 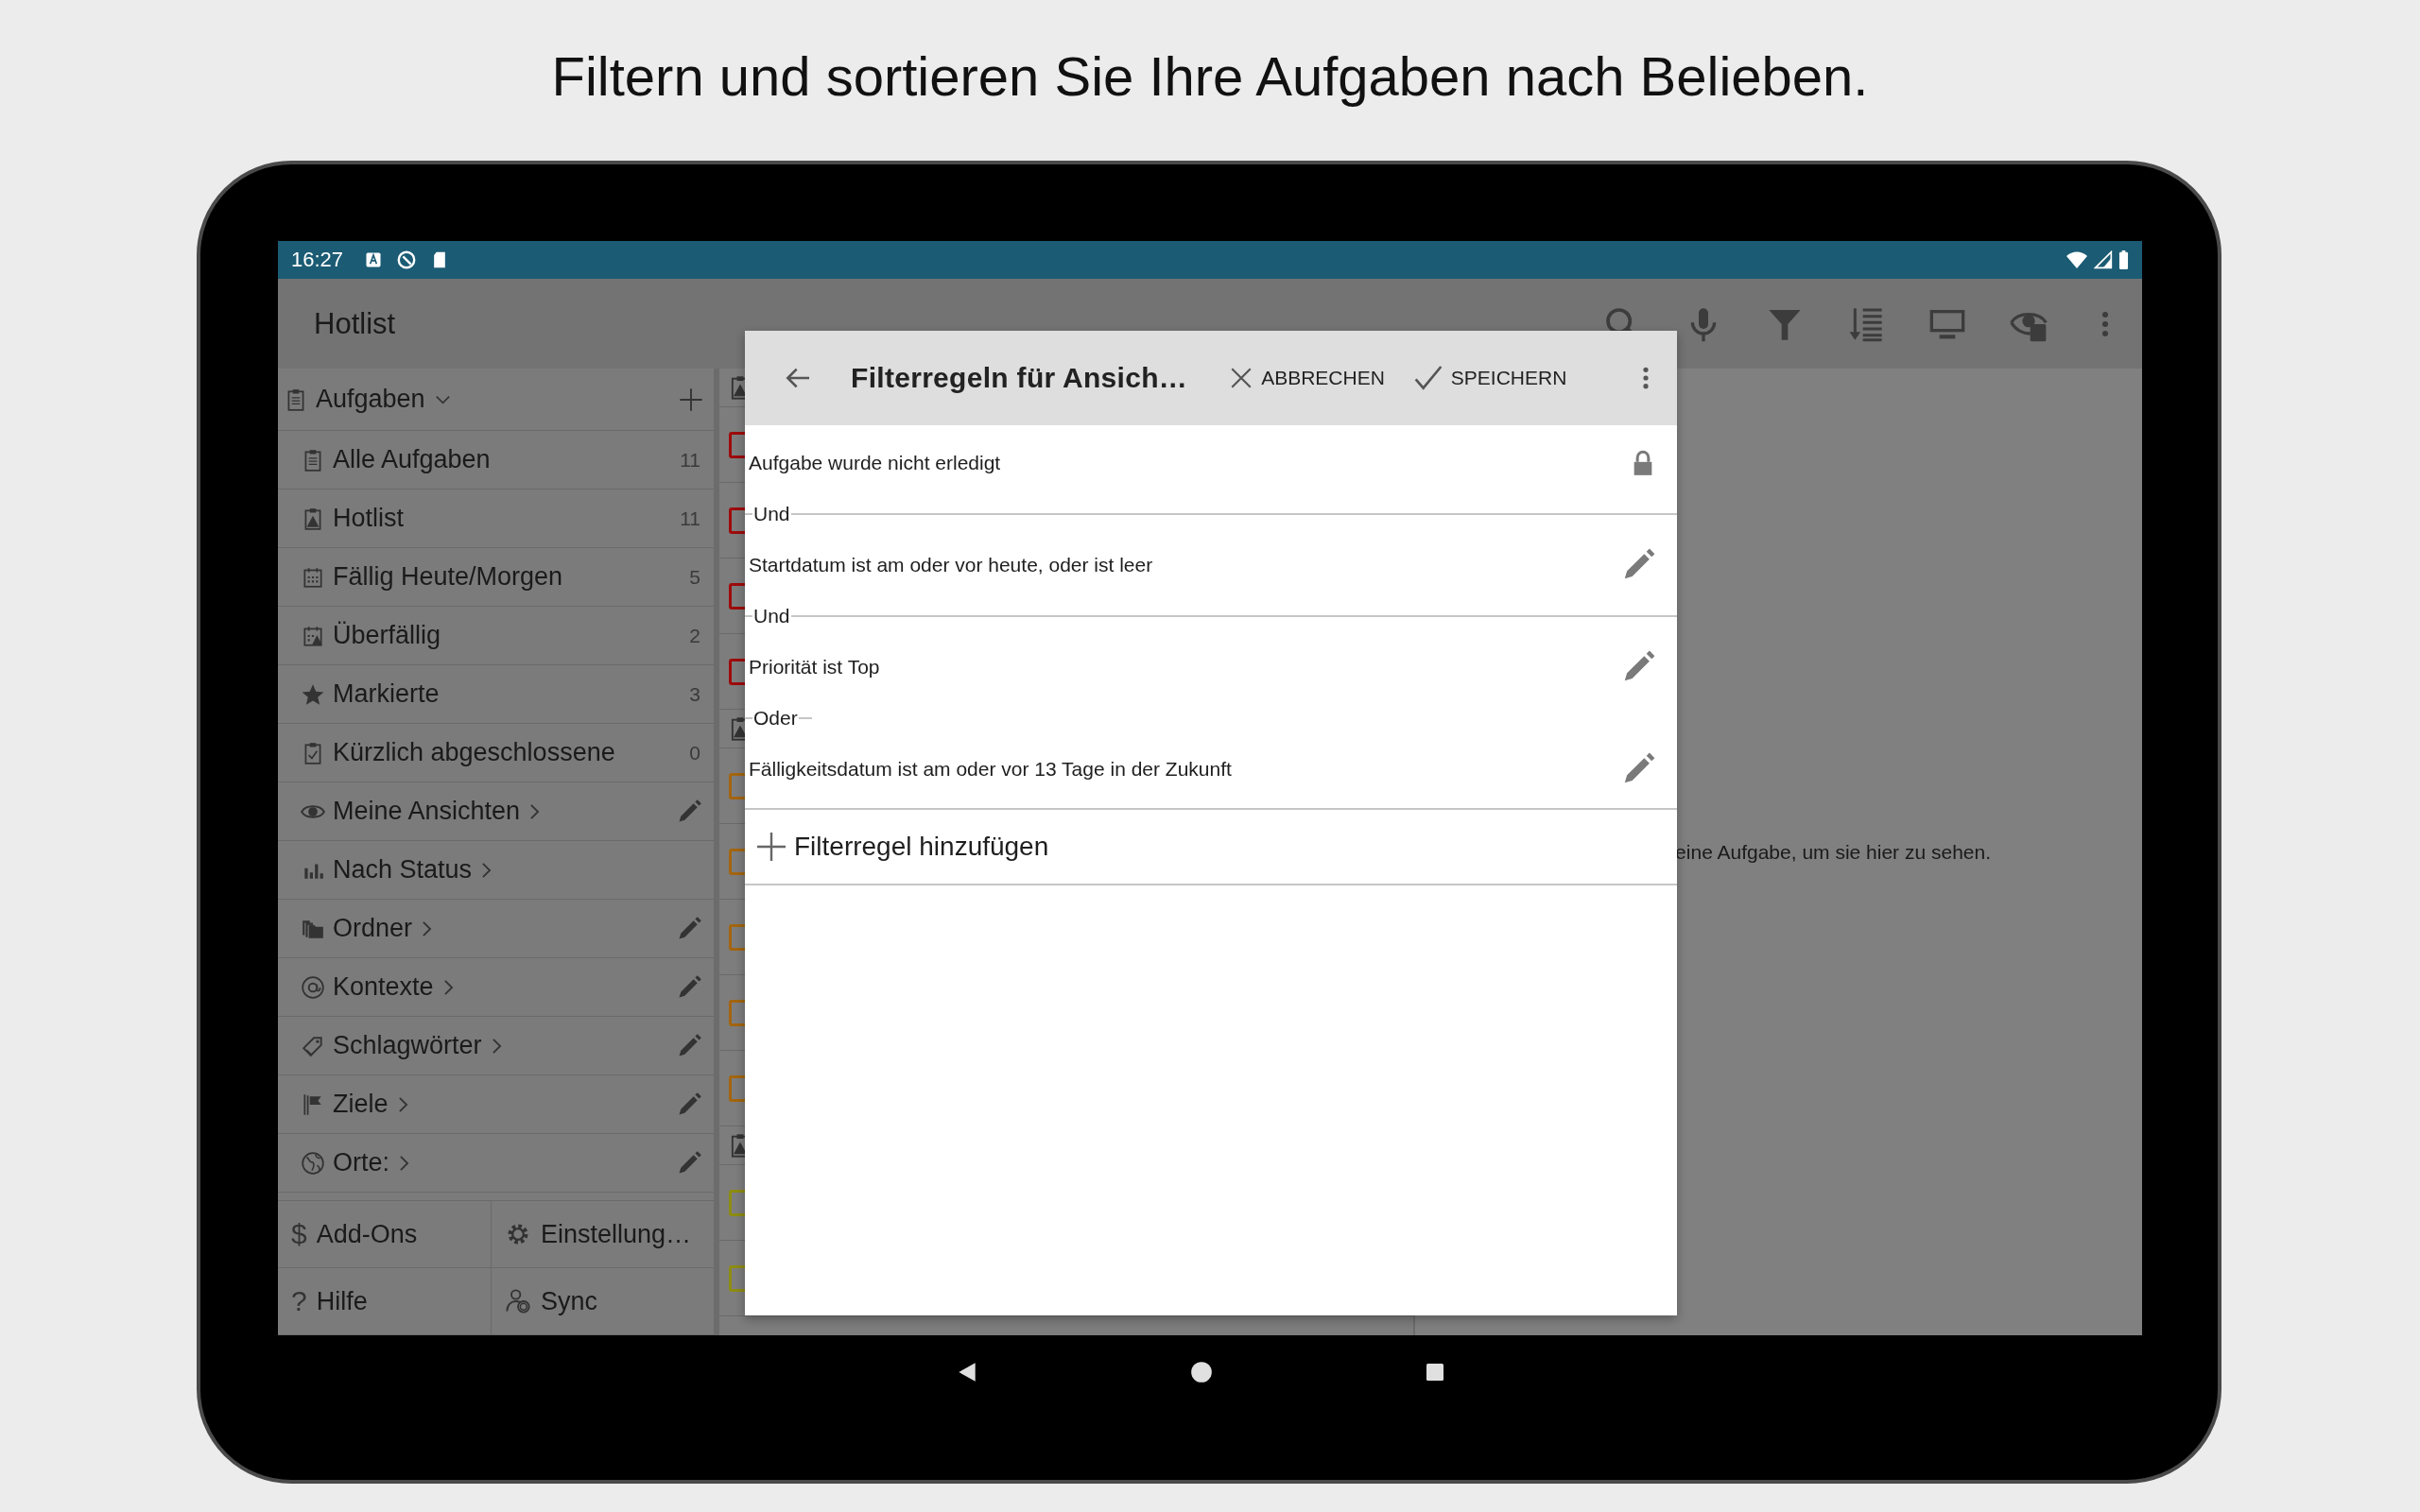 I want to click on sidebar-item: Hotlist 11, so click(x=496, y=519).